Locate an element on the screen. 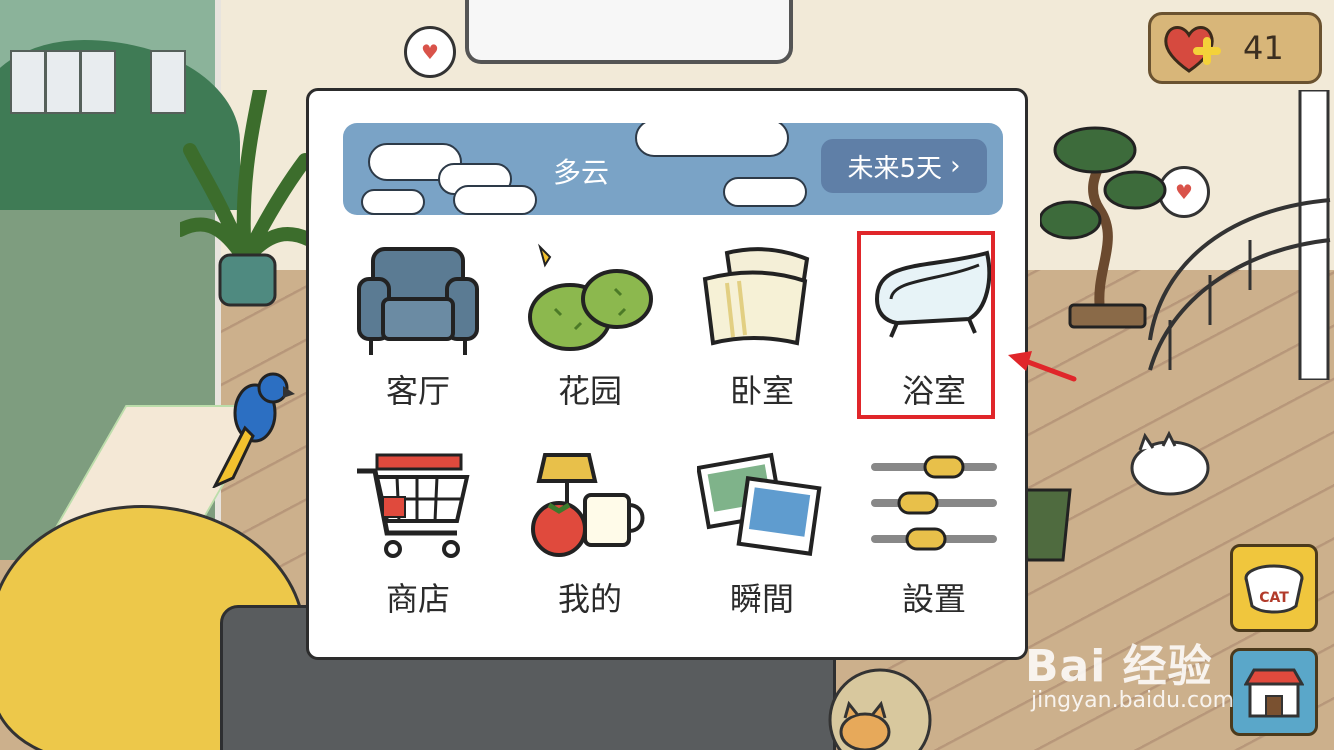  menu-item-bedroom: 卧室 is located at coordinates (762, 326).